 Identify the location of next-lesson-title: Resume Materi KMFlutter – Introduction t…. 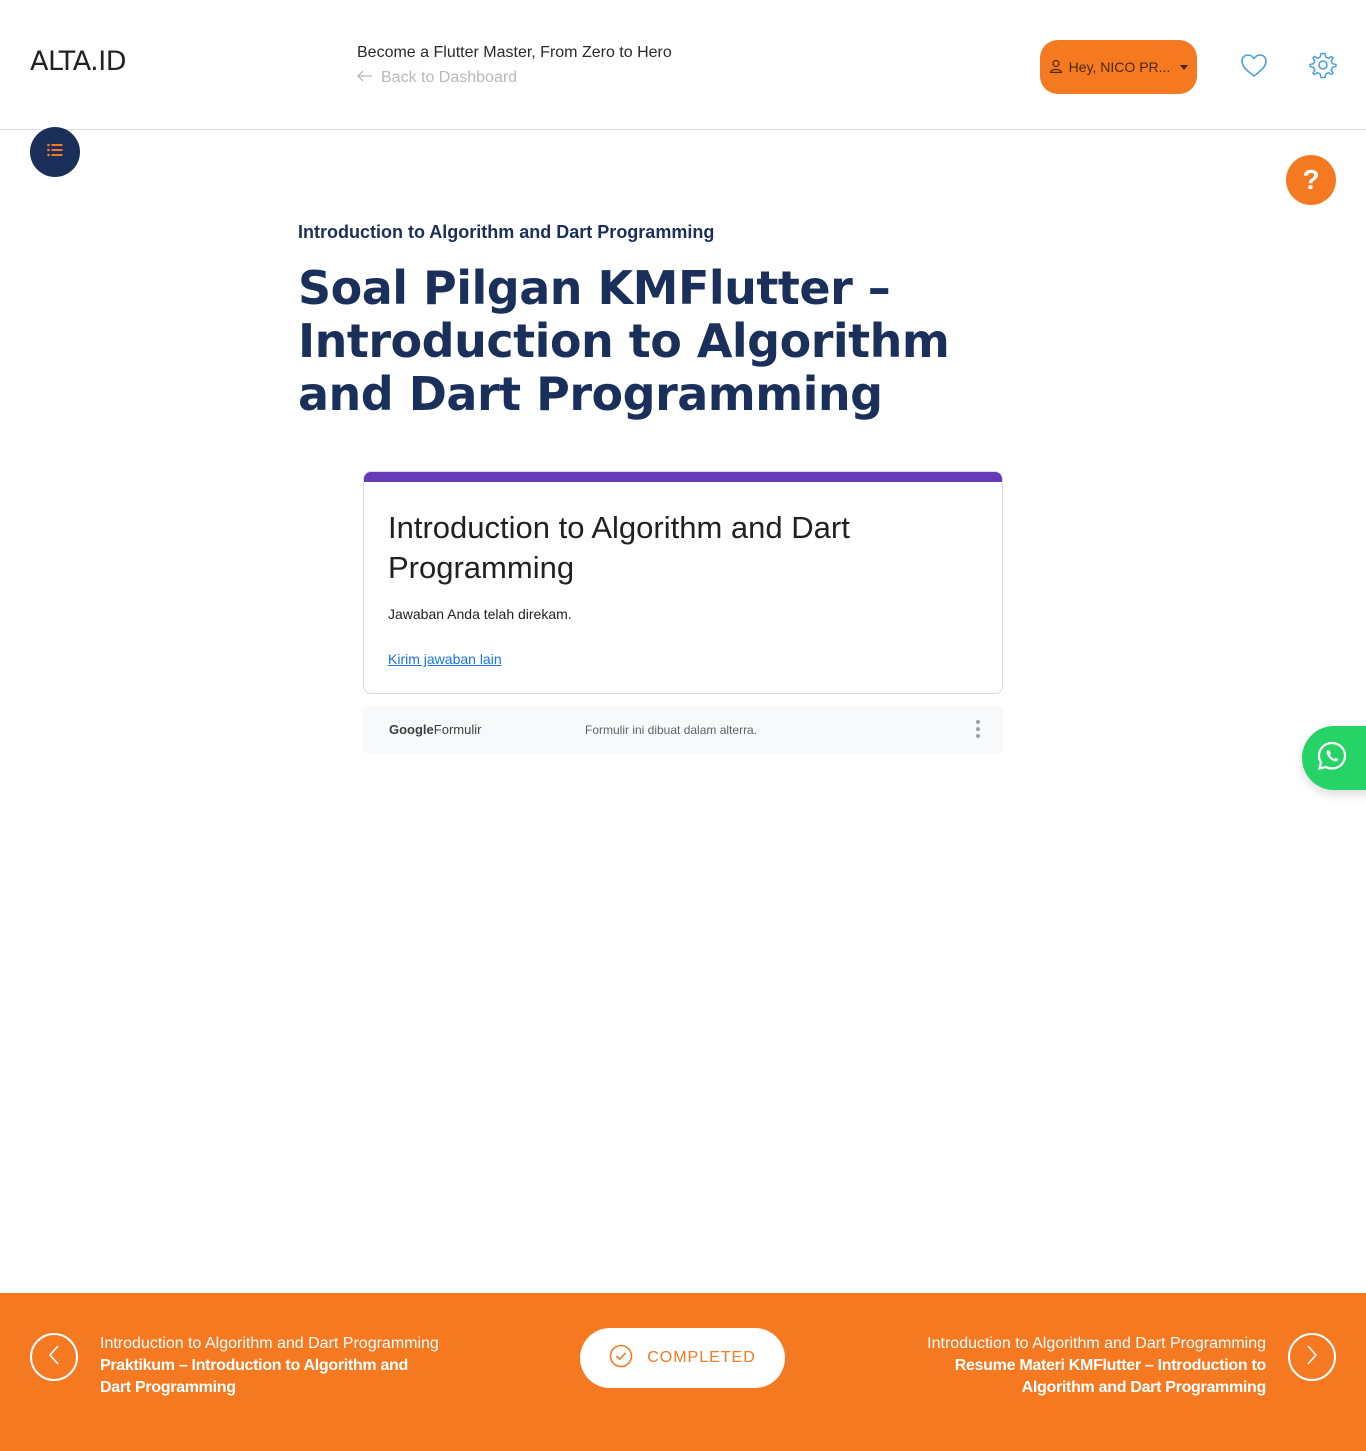
(1110, 1376).